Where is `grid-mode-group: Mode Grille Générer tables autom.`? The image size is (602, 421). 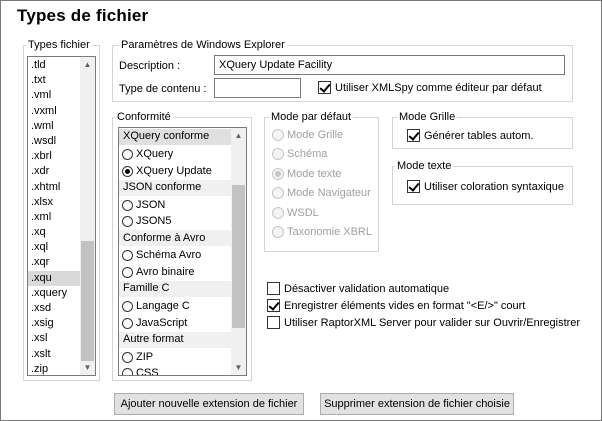
grid-mode-group: Mode Grille Générer tables autom. is located at coordinates (482, 129).